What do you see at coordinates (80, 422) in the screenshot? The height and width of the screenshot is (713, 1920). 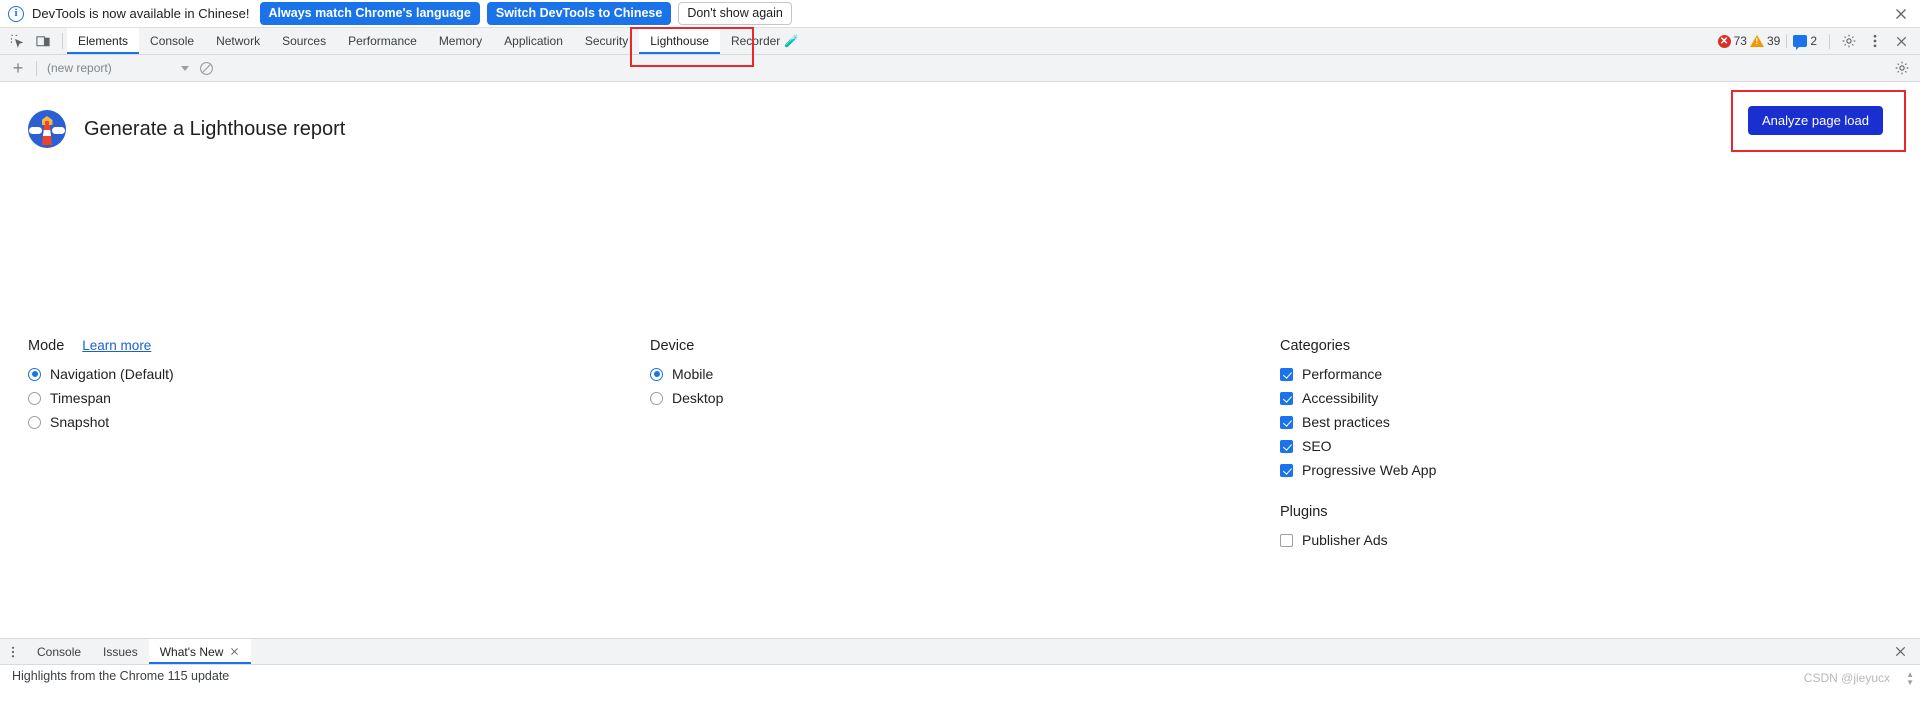 I see `option-label: Snapshot` at bounding box center [80, 422].